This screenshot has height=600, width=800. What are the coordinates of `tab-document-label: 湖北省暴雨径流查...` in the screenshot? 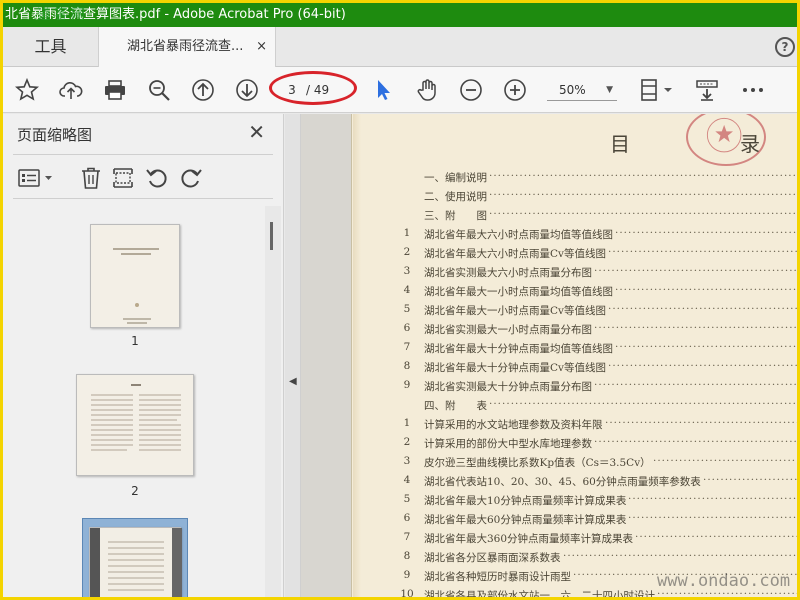 It's located at (185, 46).